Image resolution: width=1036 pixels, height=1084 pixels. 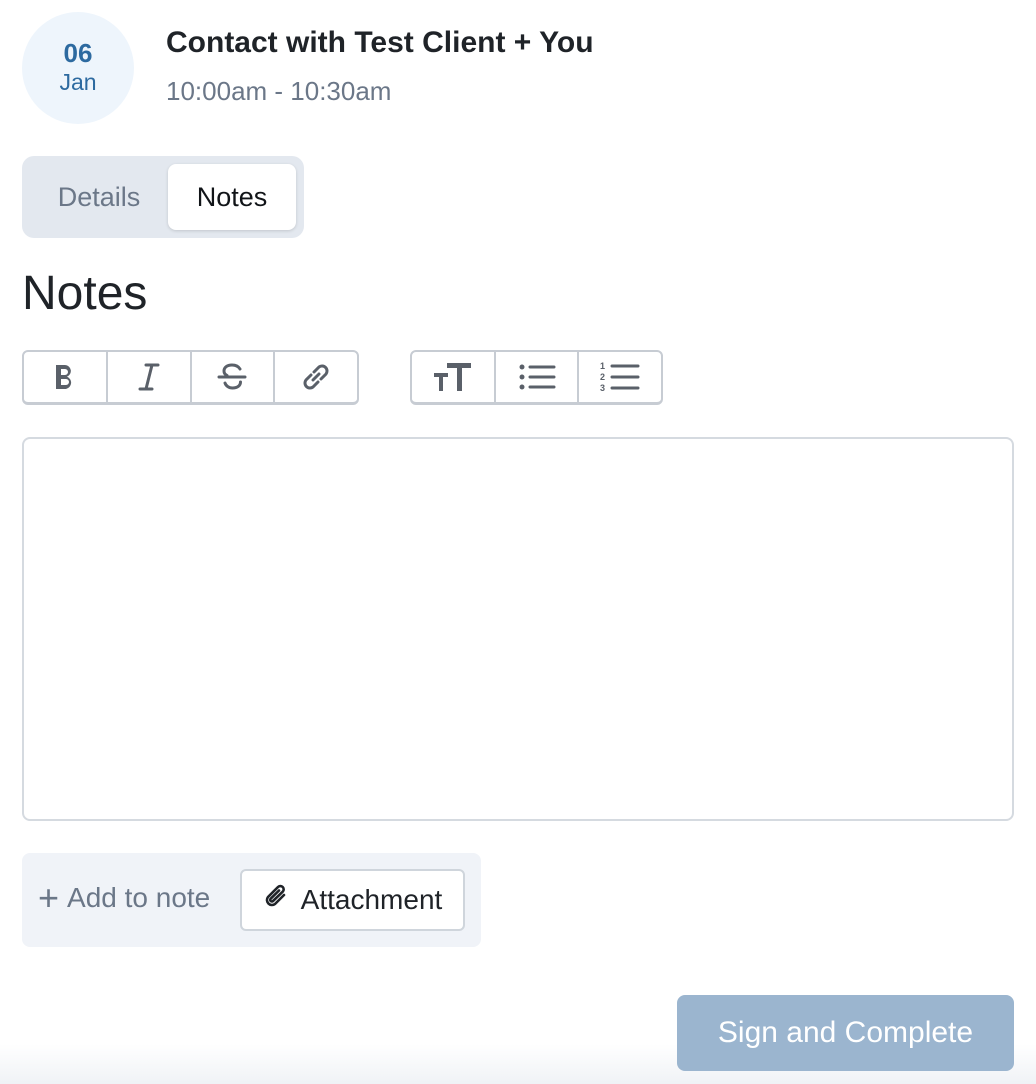 I want to click on appointment-title: Contact with Test Client + You, so click(x=380, y=42).